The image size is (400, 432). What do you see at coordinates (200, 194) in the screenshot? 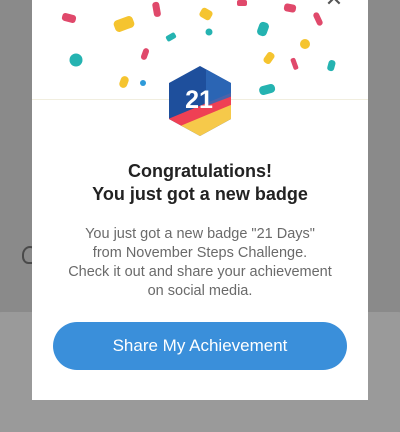
I see `title-line-2: You just got a new badge` at bounding box center [200, 194].